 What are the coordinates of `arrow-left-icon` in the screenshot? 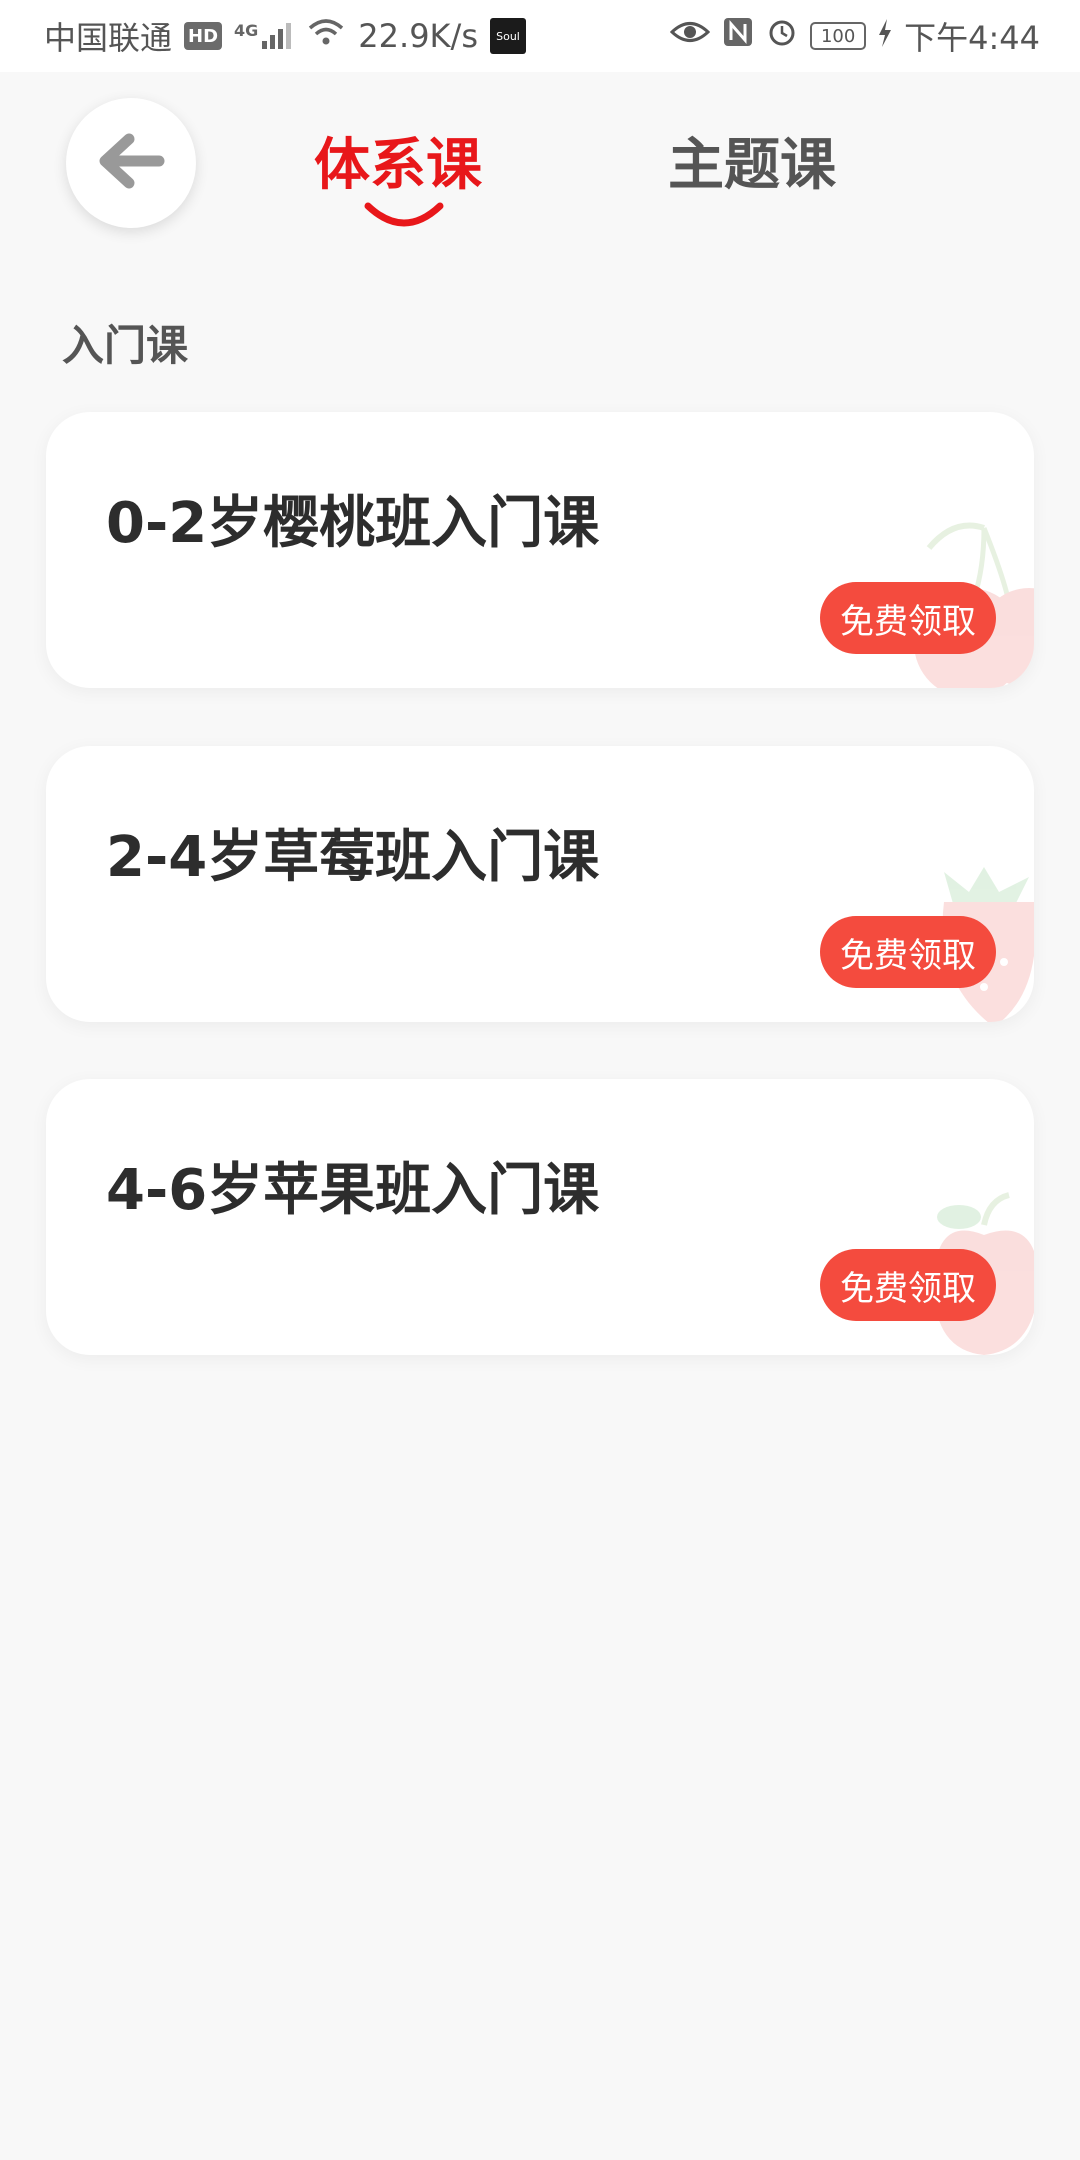 It's located at (131, 163).